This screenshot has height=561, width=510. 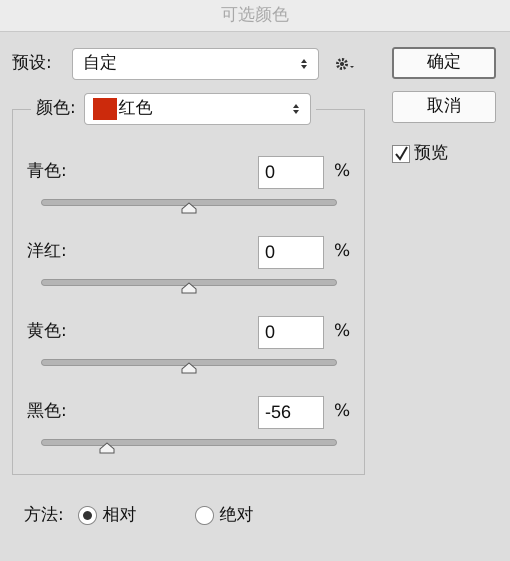 What do you see at coordinates (47, 172) in the screenshot?
I see `channel-label: 青色:` at bounding box center [47, 172].